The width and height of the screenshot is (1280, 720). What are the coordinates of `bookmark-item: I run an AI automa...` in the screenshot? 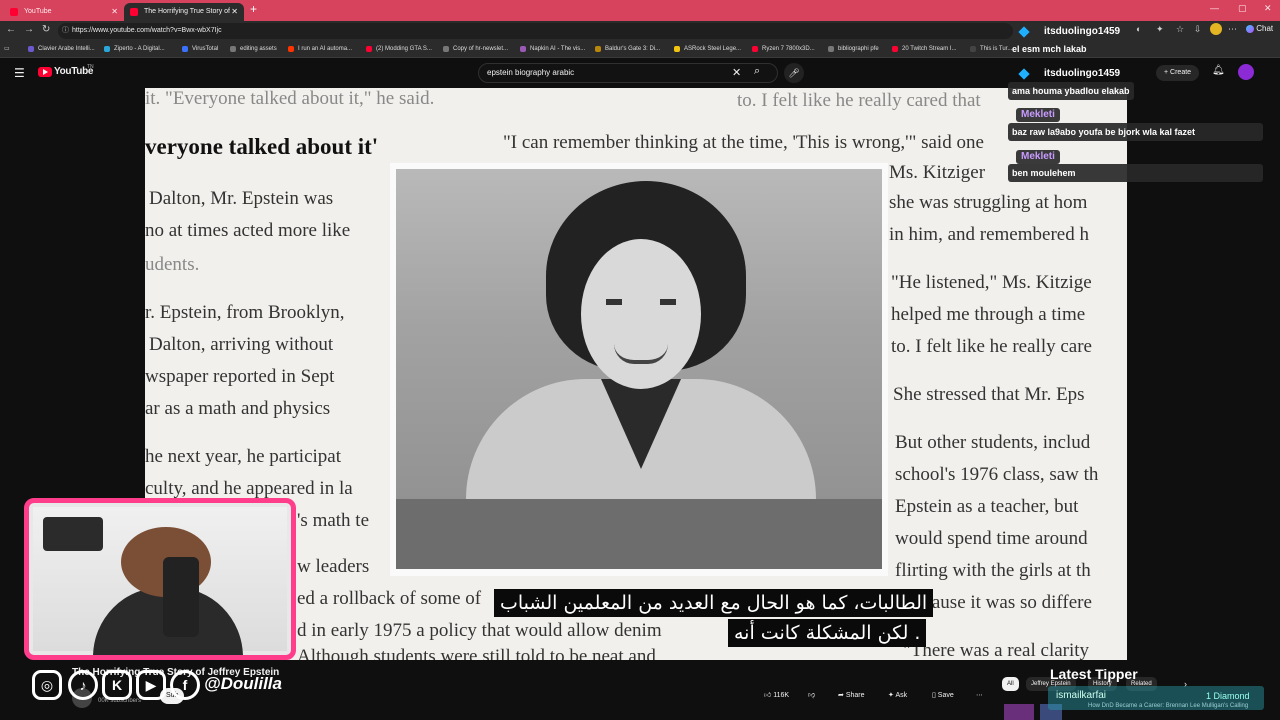 It's located at (320, 49).